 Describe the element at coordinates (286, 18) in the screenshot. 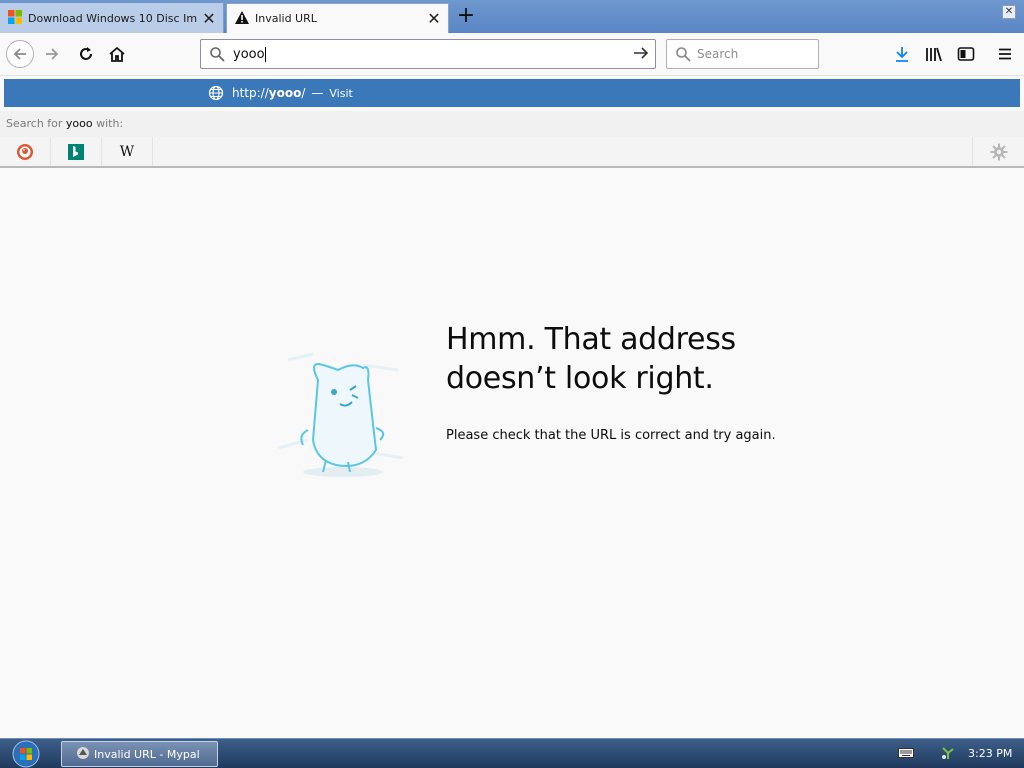

I see `tab-title: Invalid URL` at that location.